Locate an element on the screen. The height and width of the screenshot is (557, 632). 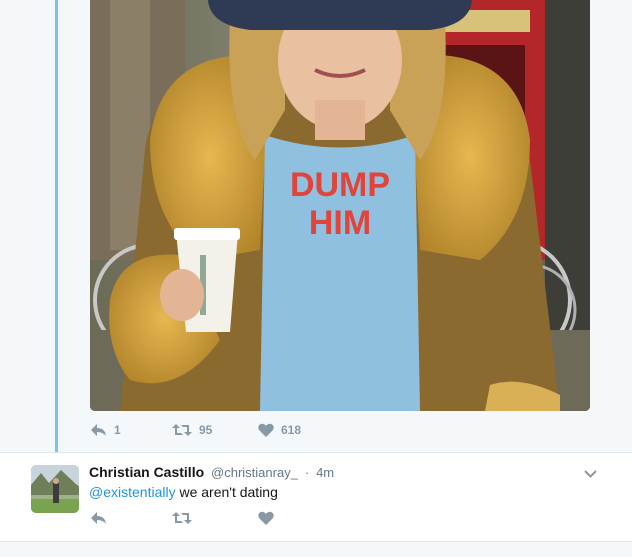
reply-tweet-text: @existentially we aren't dating is located at coordinates (183, 492).